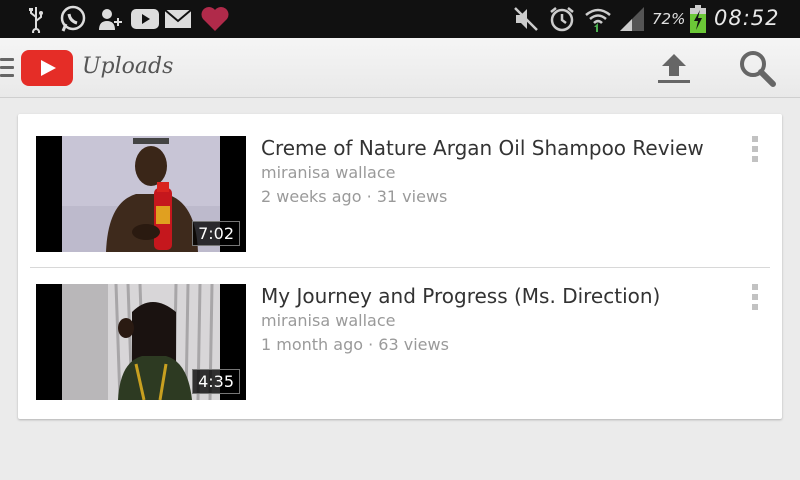 Image resolution: width=800 pixels, height=480 pixels. Describe the element at coordinates (47, 68) in the screenshot. I see `youtube-logo` at that location.